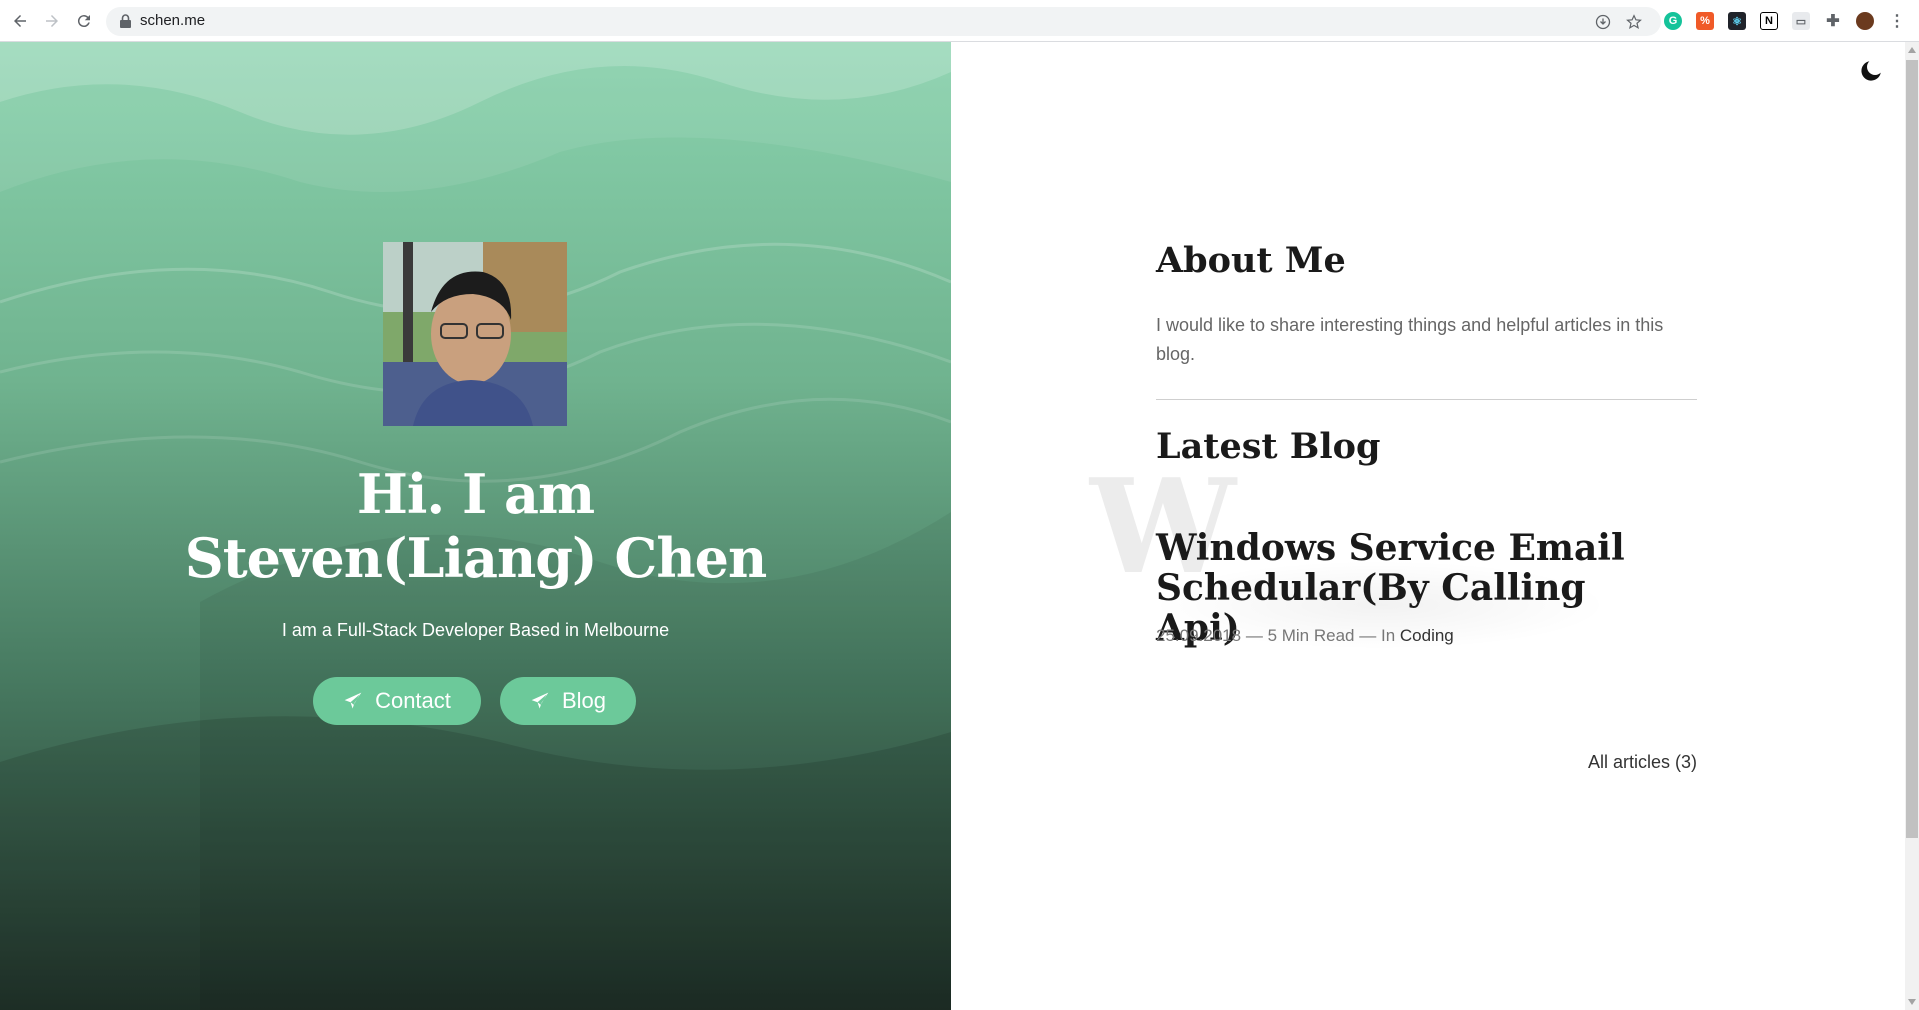 This screenshot has height=1010, width=1919. Describe the element at coordinates (1865, 21) in the screenshot. I see `profile-avatar-icon` at that location.